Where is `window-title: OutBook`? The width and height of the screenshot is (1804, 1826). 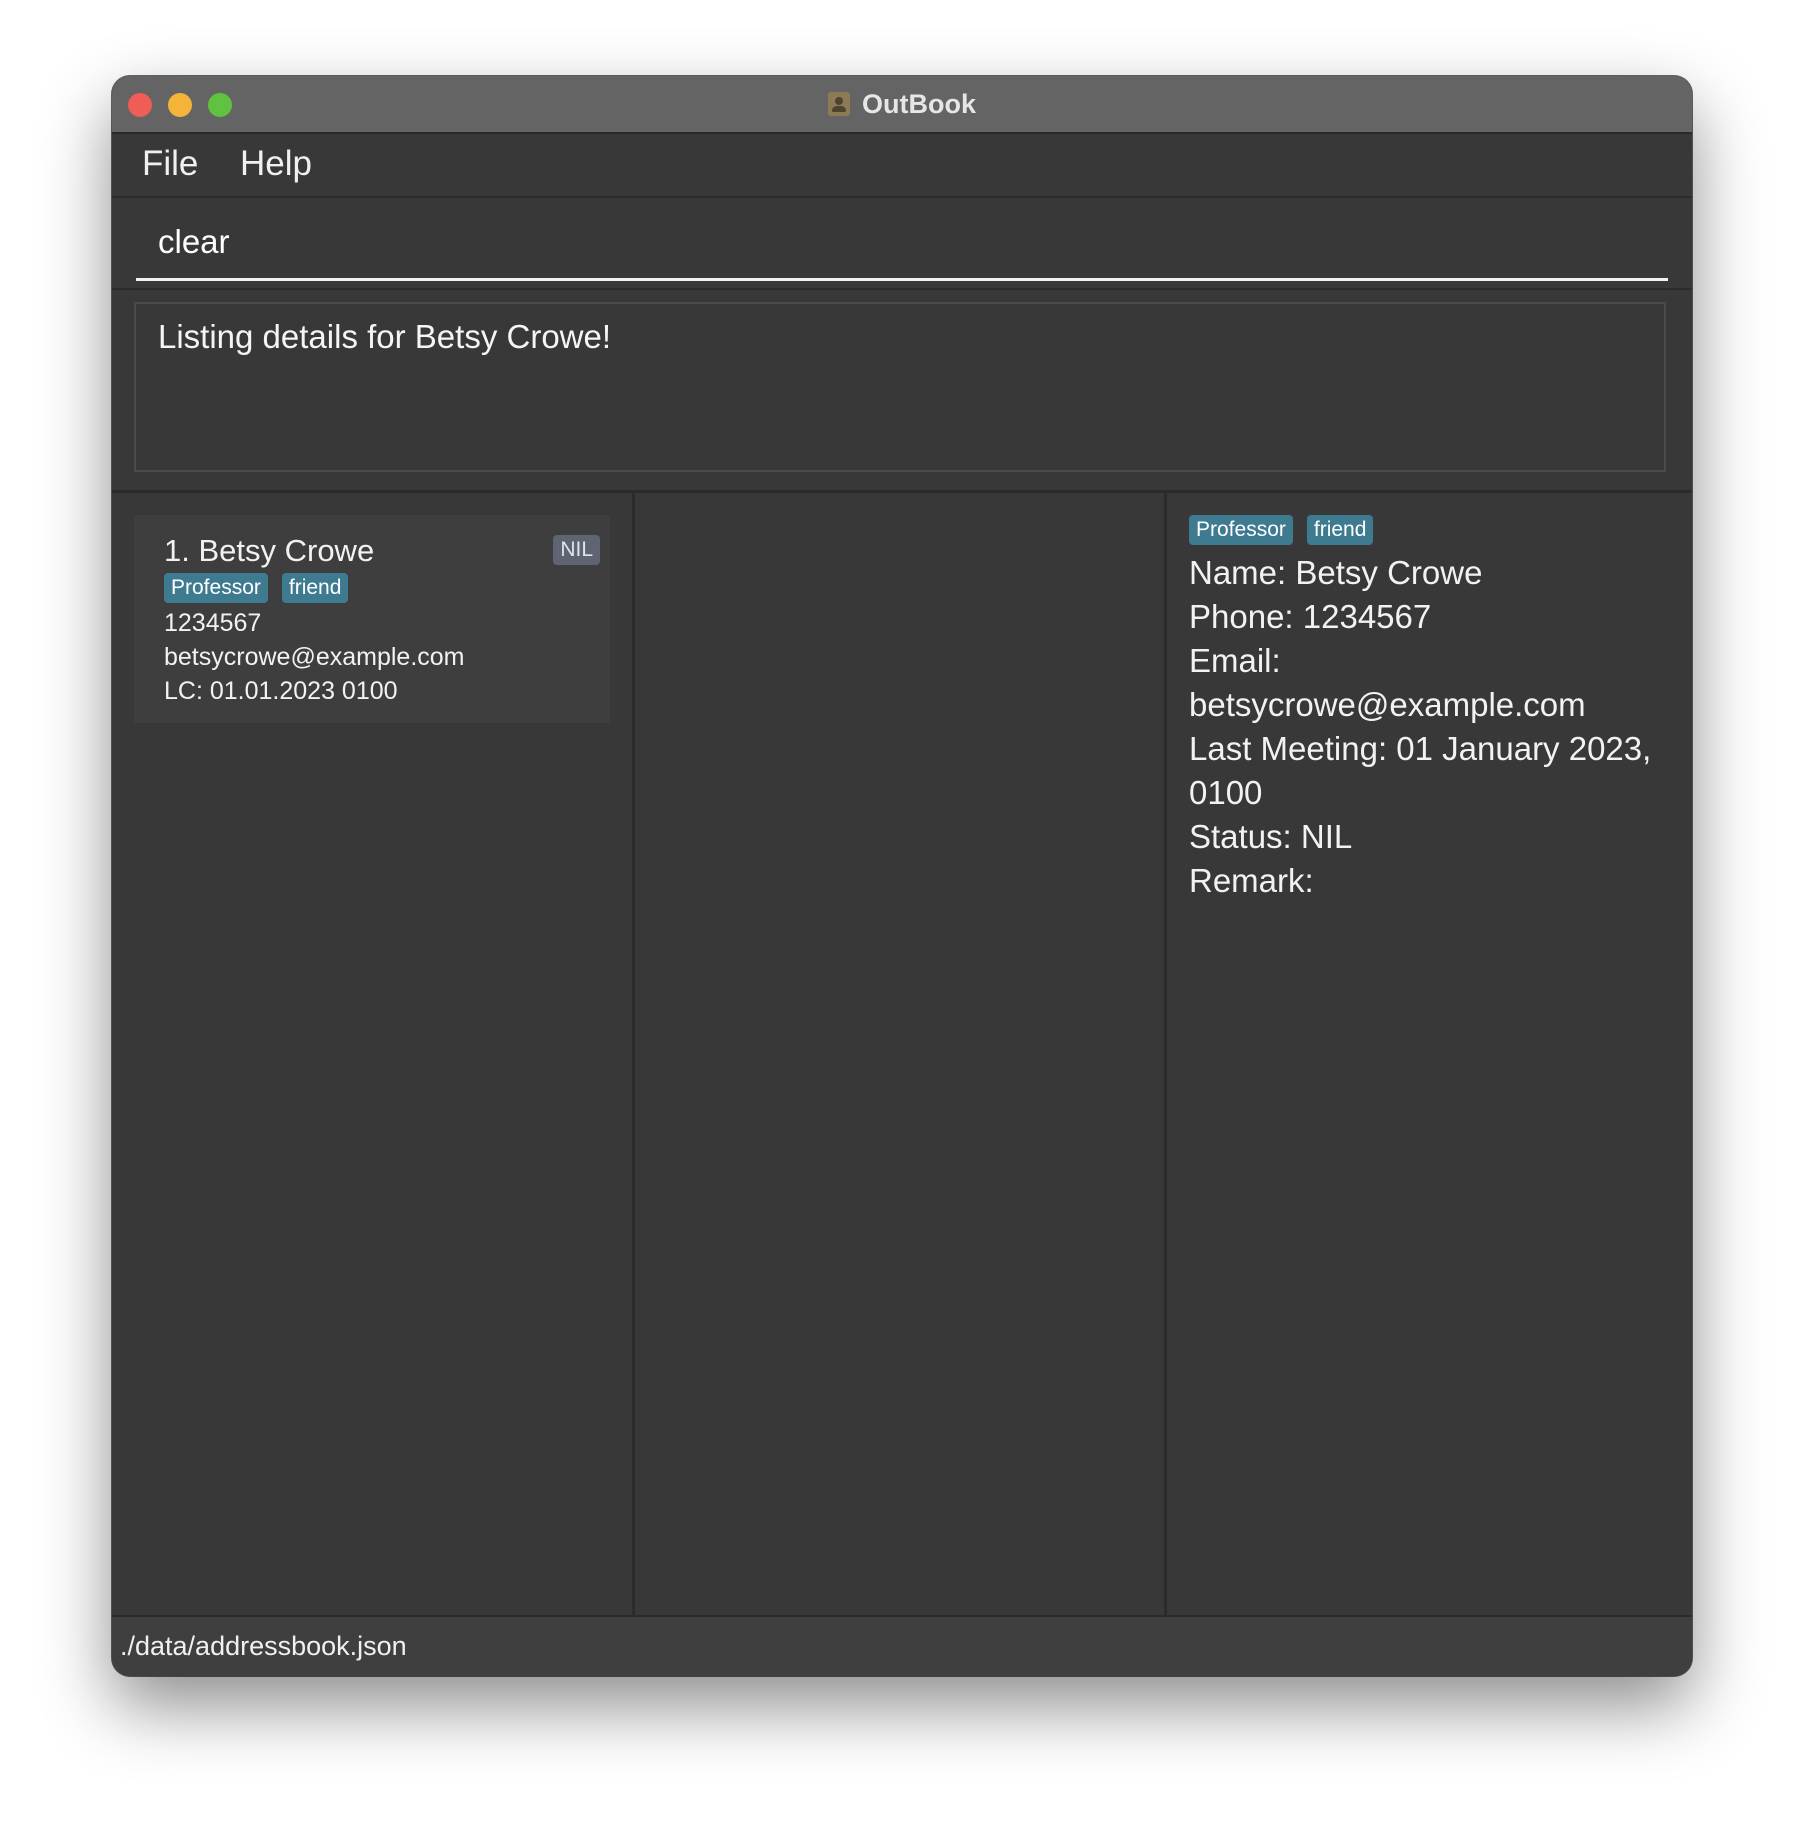 window-title: OutBook is located at coordinates (919, 103).